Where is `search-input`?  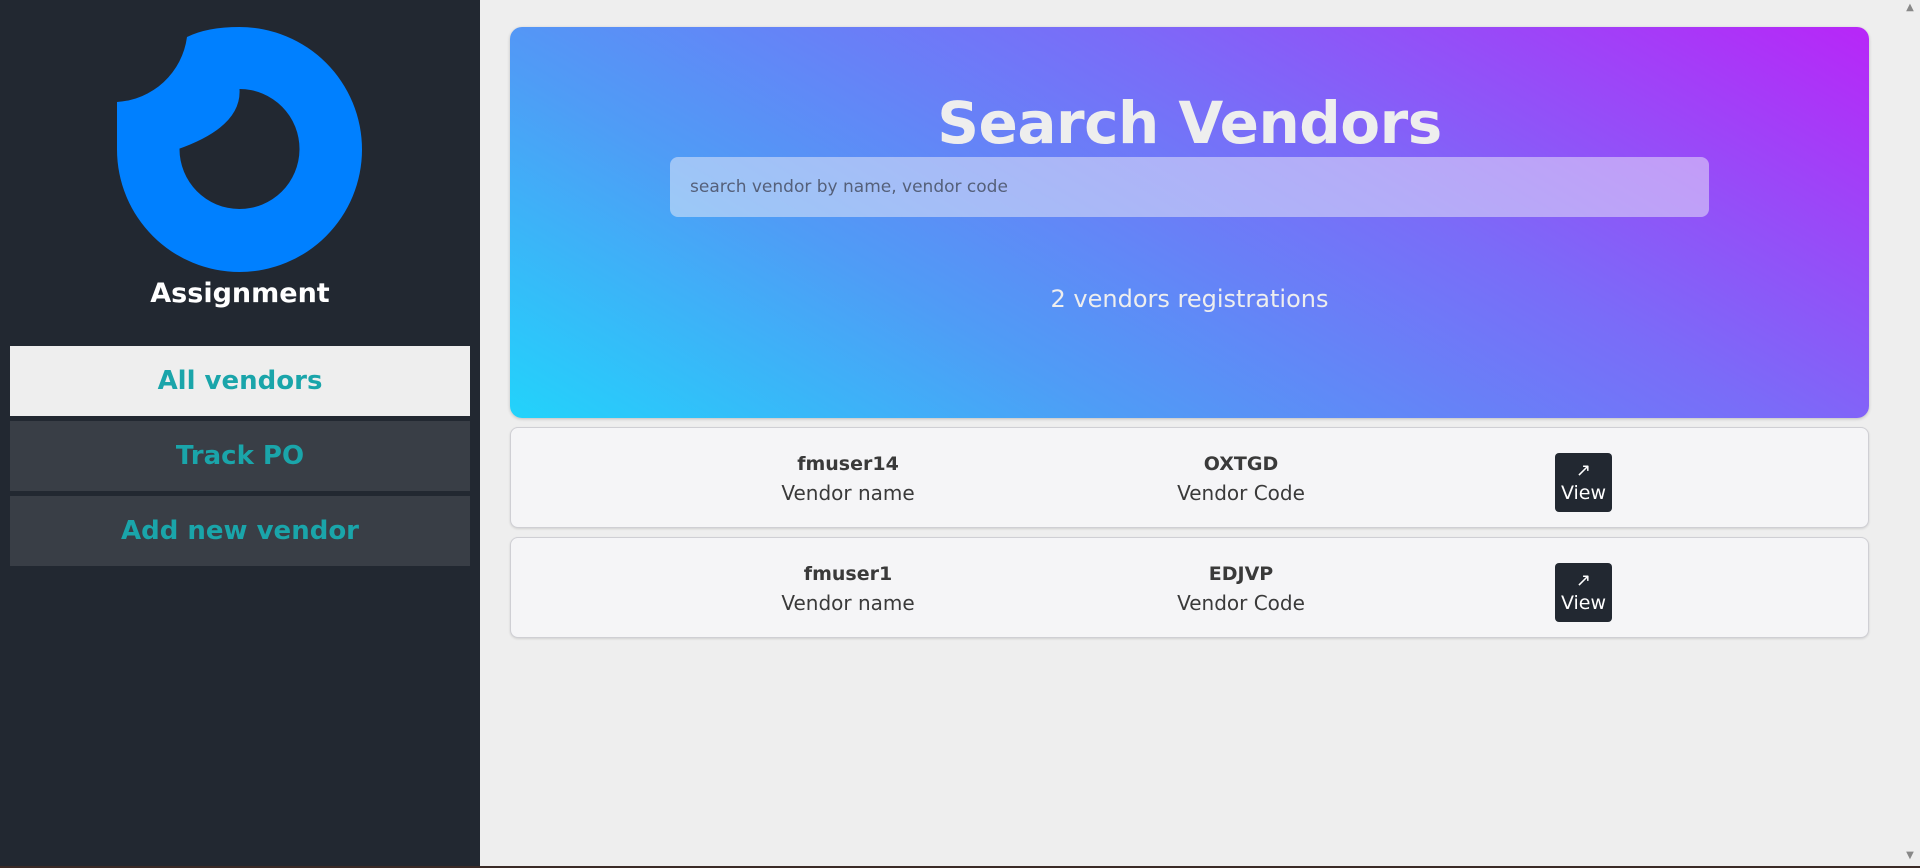
search-input is located at coordinates (1189, 187).